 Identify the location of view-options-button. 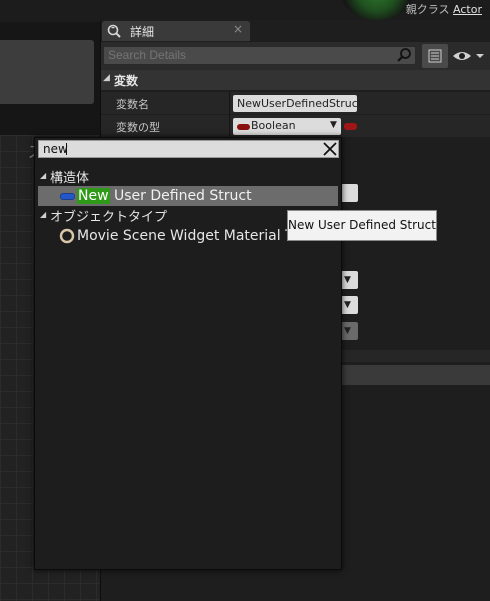
(435, 56).